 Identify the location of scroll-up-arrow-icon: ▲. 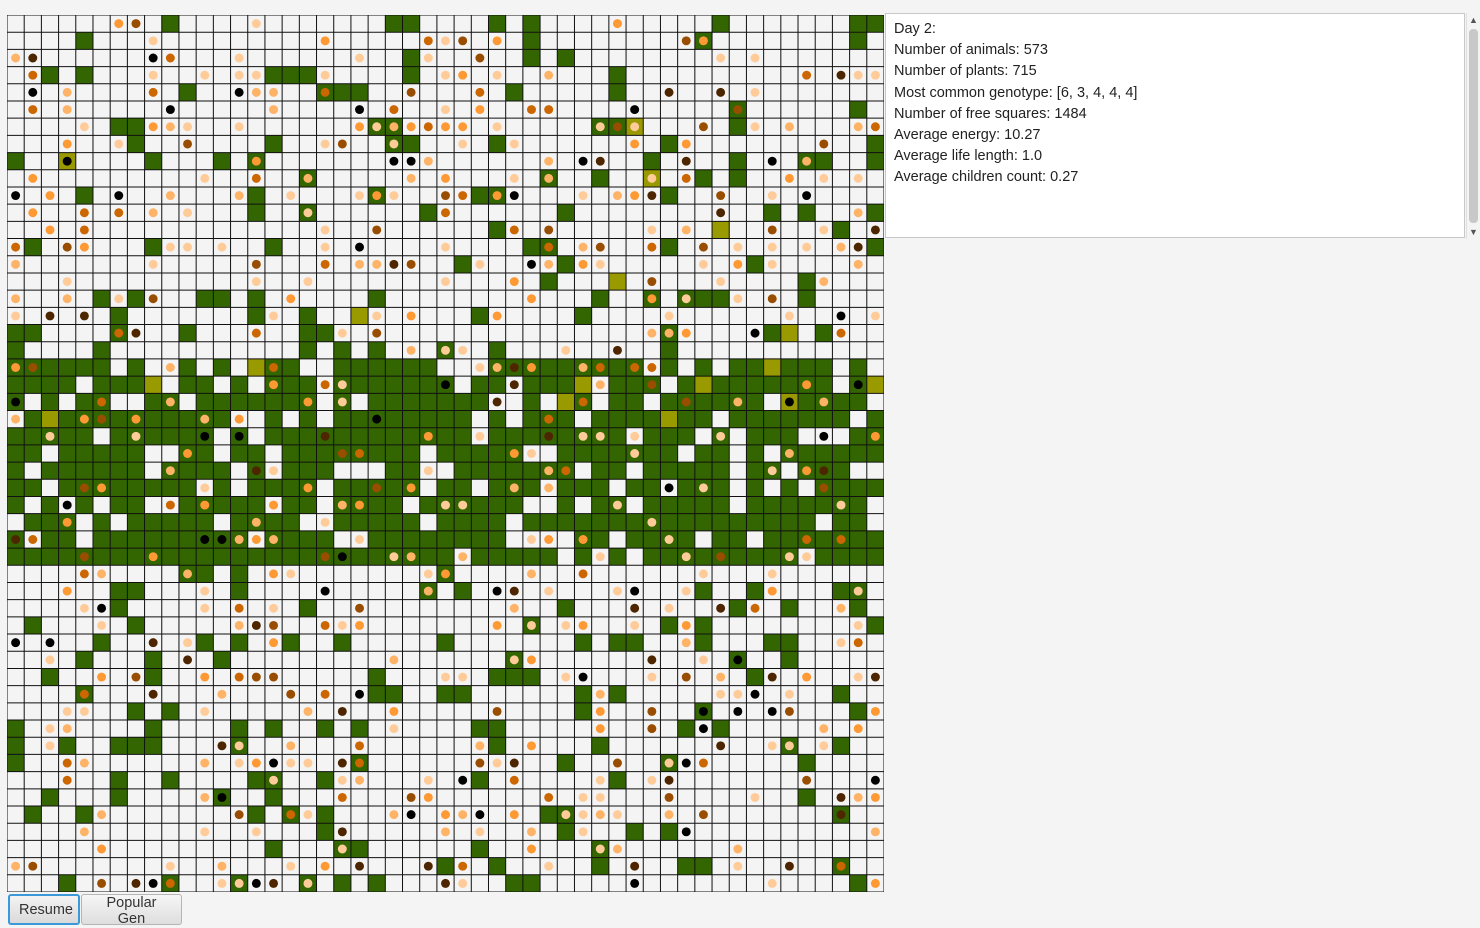
(1473, 20).